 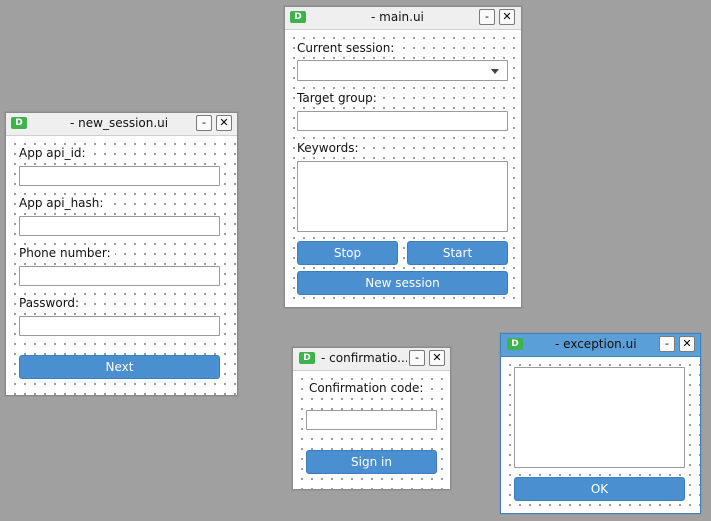 What do you see at coordinates (599, 489) in the screenshot?
I see `ok-button: OK` at bounding box center [599, 489].